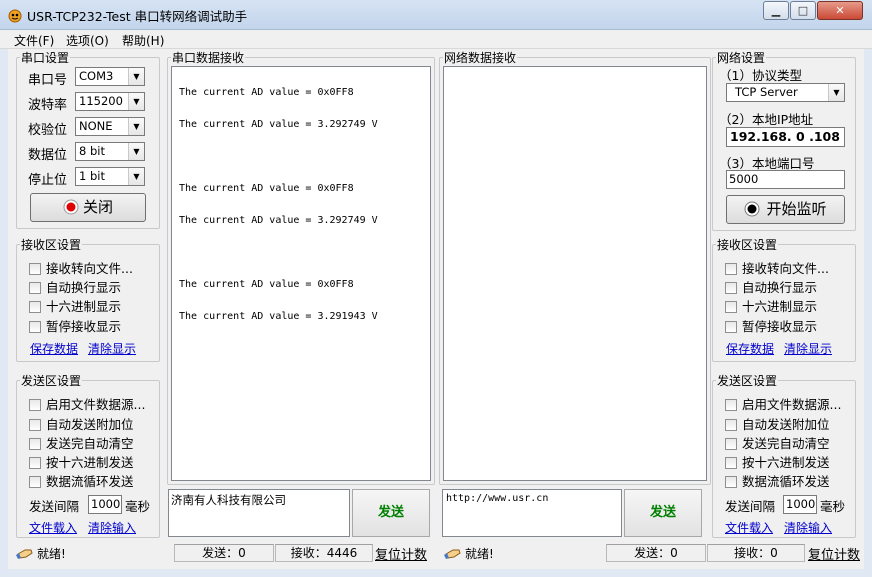 Image resolution: width=872 pixels, height=577 pixels. I want to click on right-hex-display-checkbox: 十六进制显示, so click(771, 305).